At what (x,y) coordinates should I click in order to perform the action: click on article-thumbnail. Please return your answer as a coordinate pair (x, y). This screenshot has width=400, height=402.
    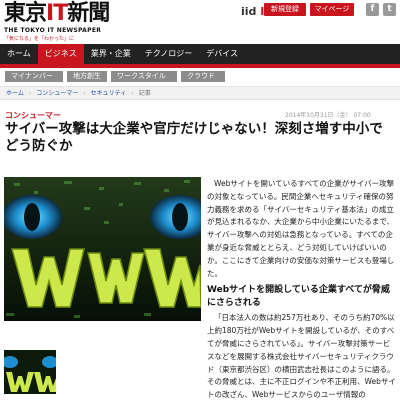
    Looking at the image, I should click on (30, 372).